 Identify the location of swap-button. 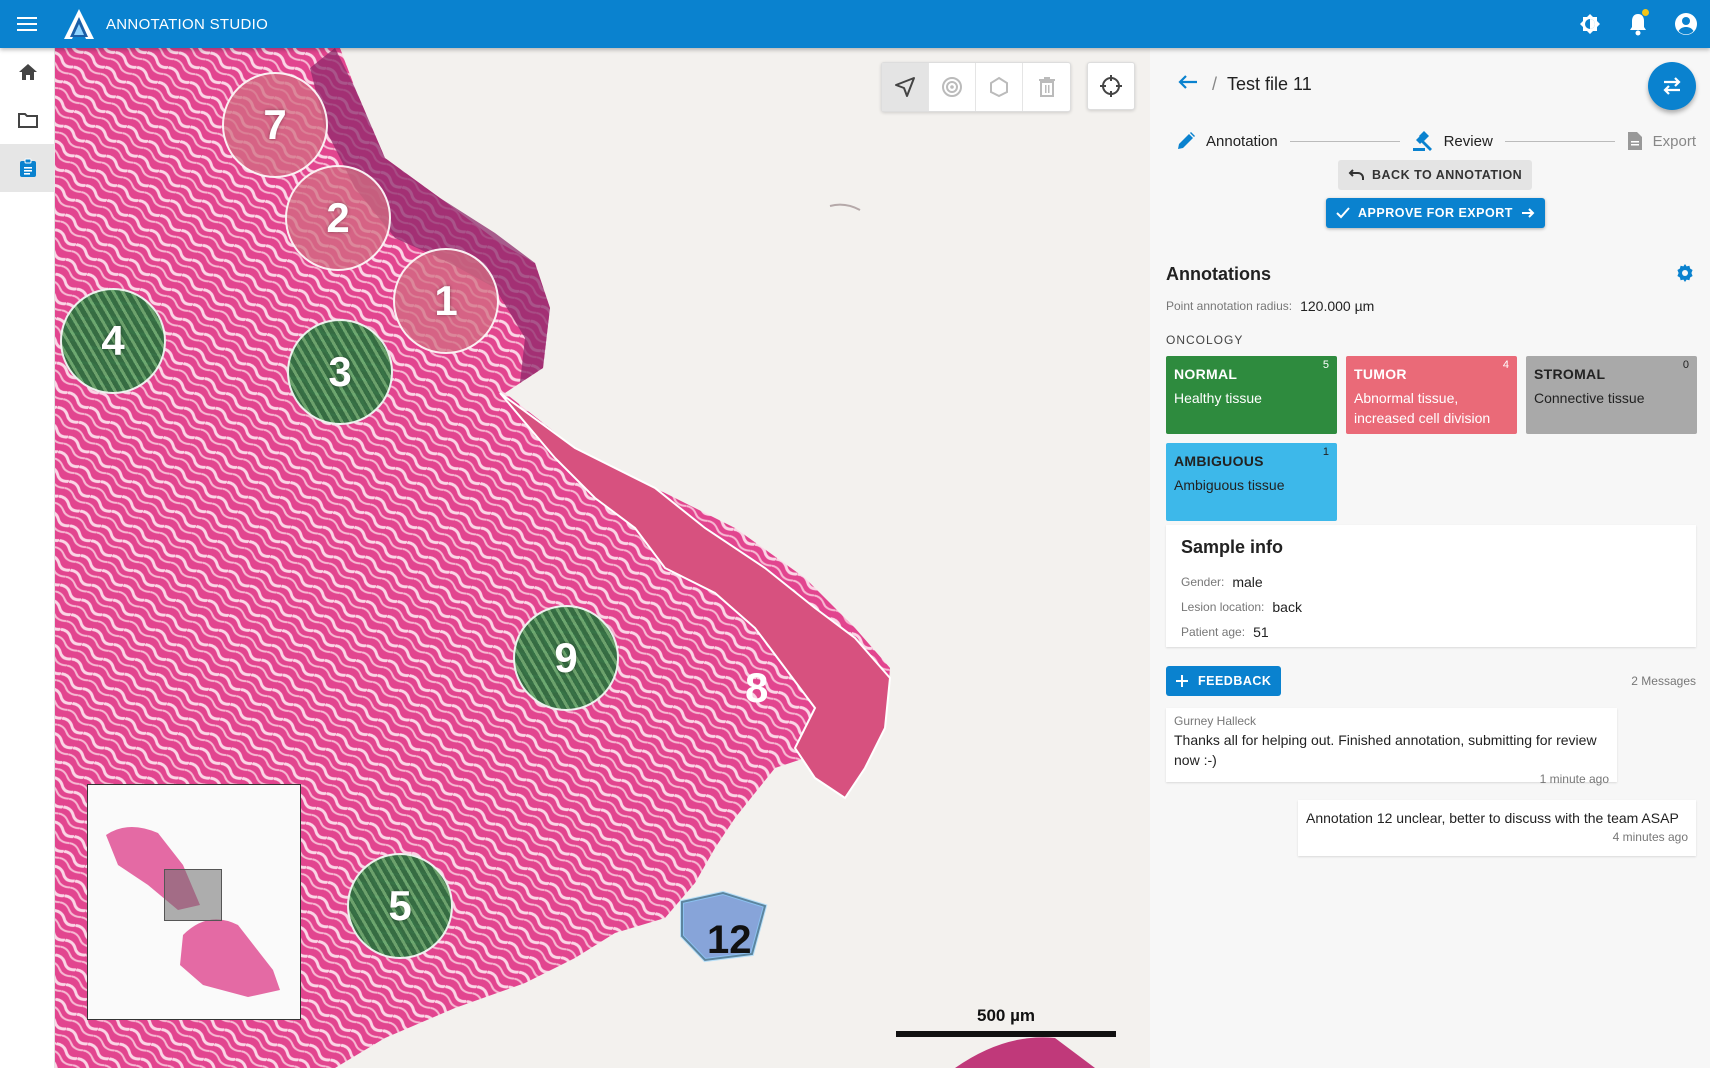
(1672, 86).